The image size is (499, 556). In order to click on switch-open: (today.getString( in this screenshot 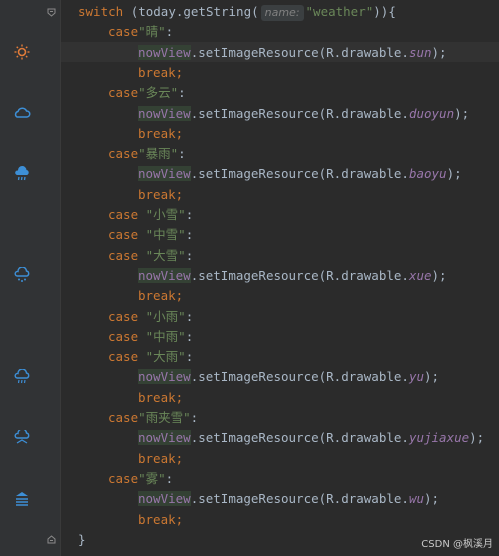, I will do `click(194, 11)`.